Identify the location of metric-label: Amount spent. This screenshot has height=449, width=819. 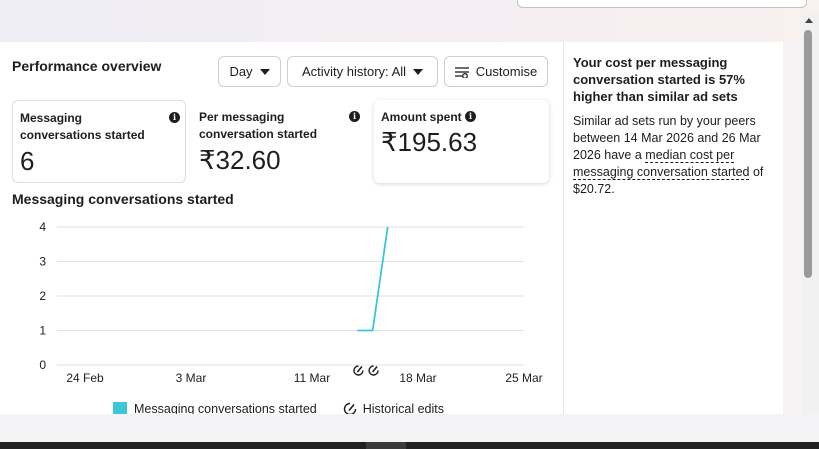
(421, 117).